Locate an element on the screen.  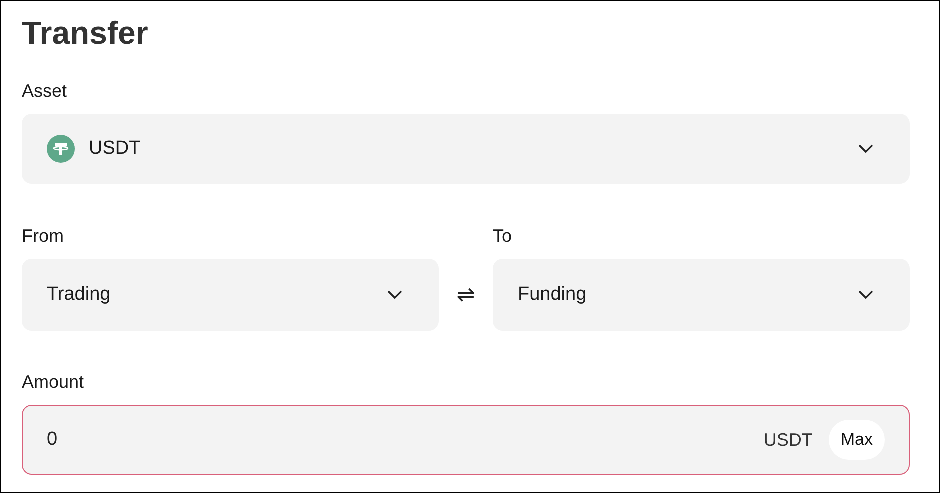
from-value: Trading is located at coordinates (79, 295).